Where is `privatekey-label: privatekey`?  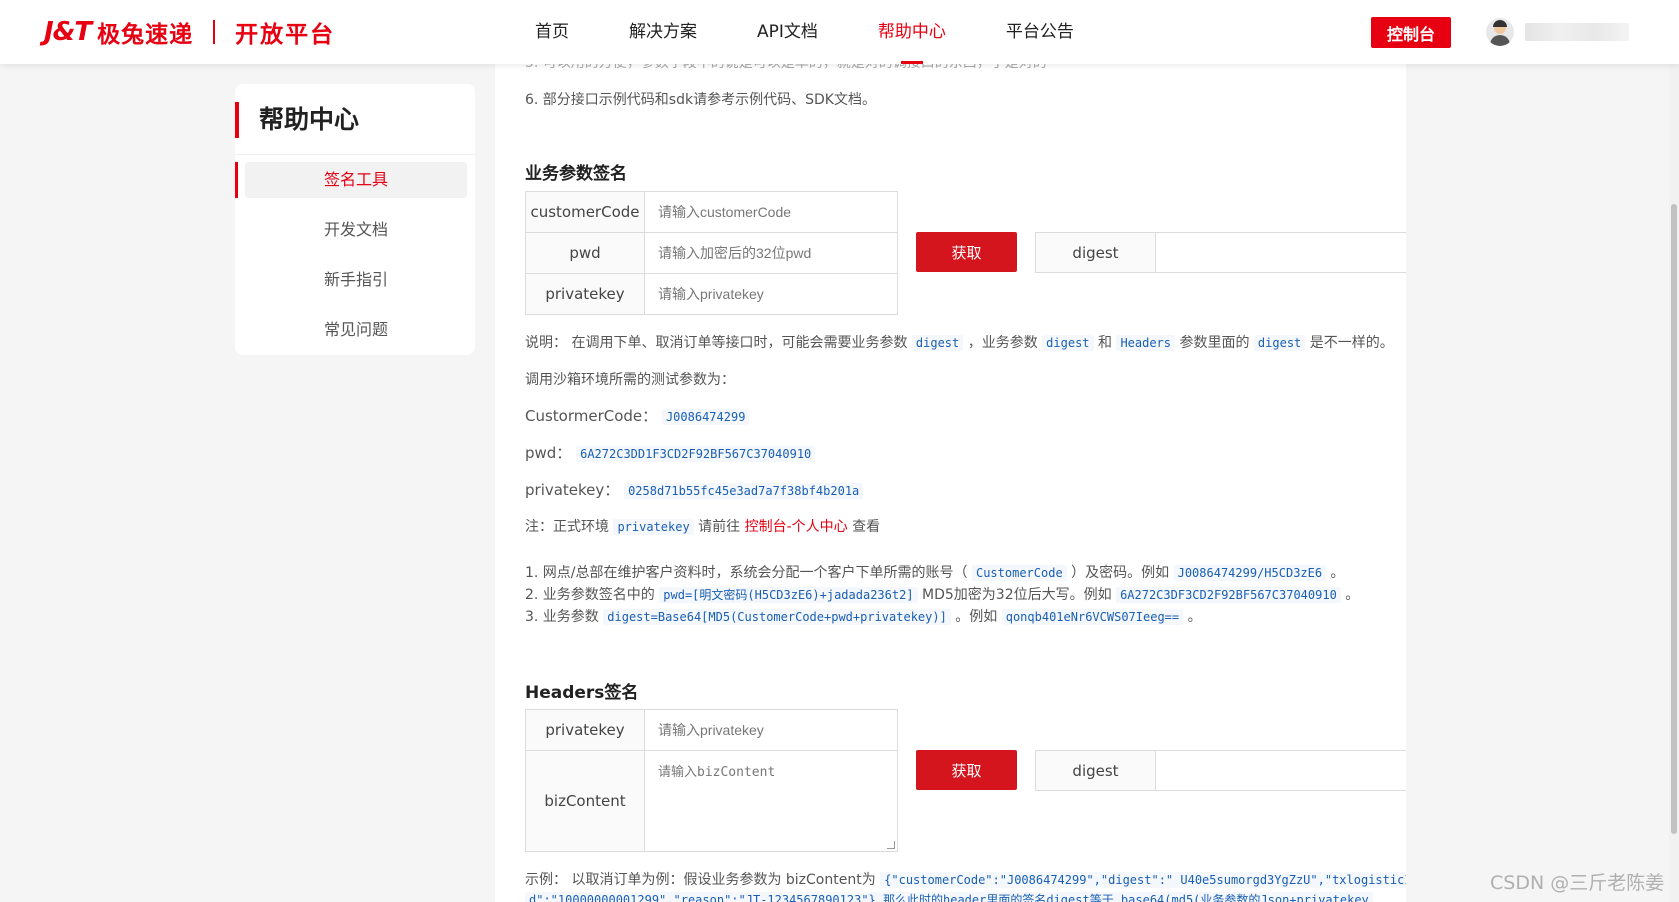
privatekey-label: privatekey is located at coordinates (585, 294).